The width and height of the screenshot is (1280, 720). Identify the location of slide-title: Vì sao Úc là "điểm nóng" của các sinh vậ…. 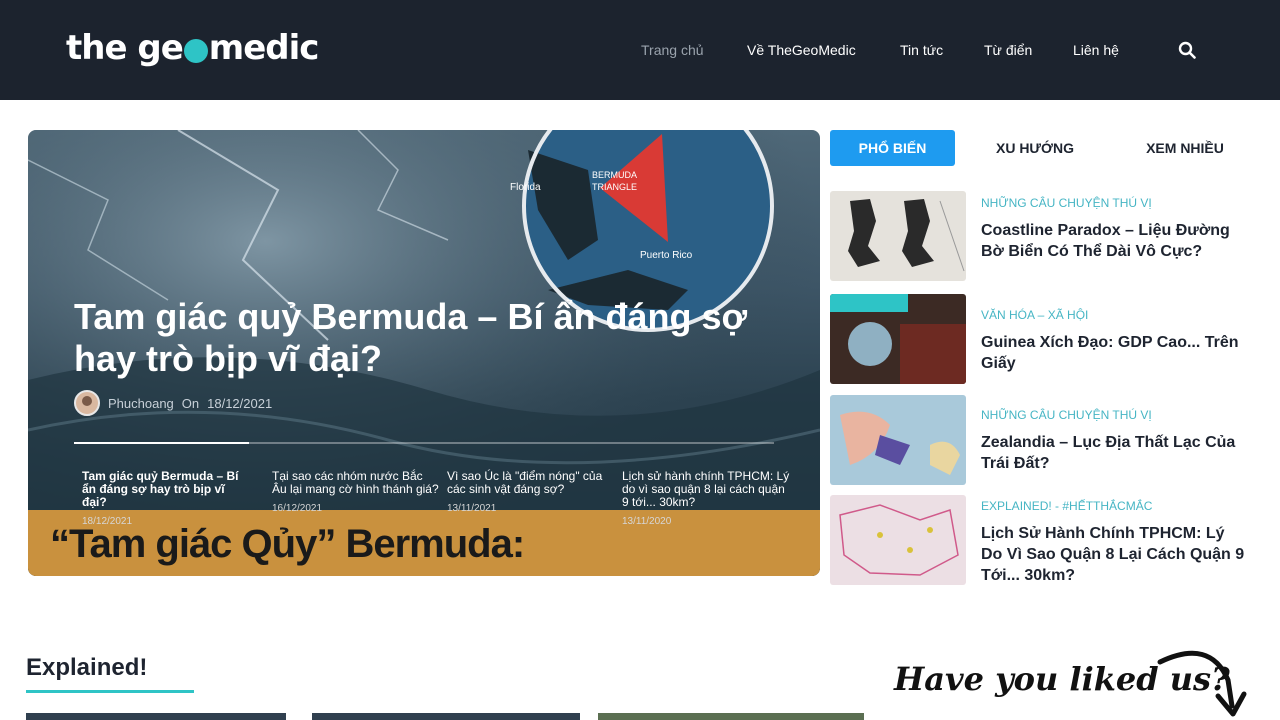
(525, 482).